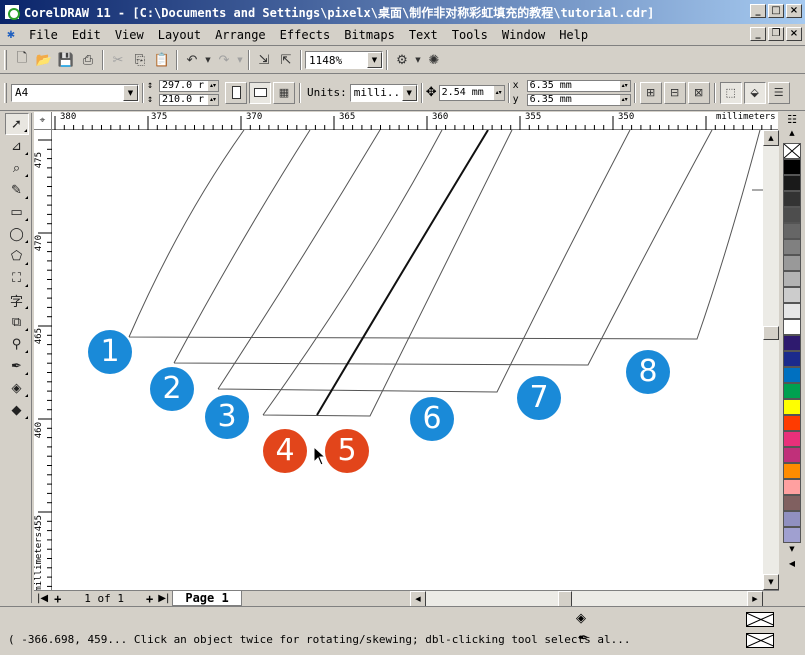 This screenshot has height=655, width=805. Describe the element at coordinates (578, 85) in the screenshot. I see `duplicate-x-field: 6.35 mm ▴▾` at that location.